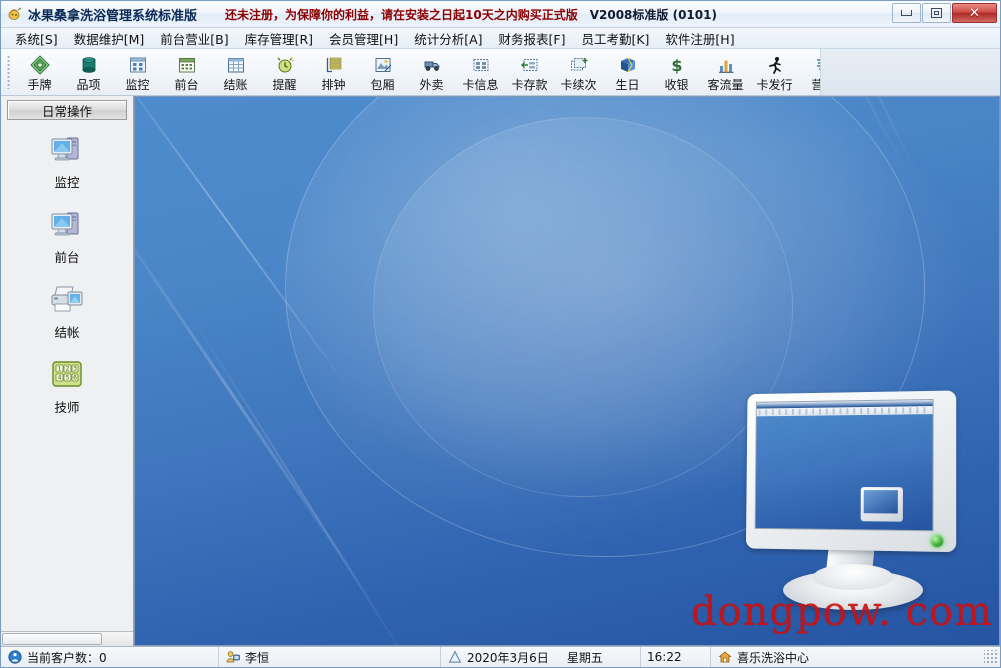 The height and width of the screenshot is (668, 1001). I want to click on toolbar-button-checkout: 结账, so click(235, 72).